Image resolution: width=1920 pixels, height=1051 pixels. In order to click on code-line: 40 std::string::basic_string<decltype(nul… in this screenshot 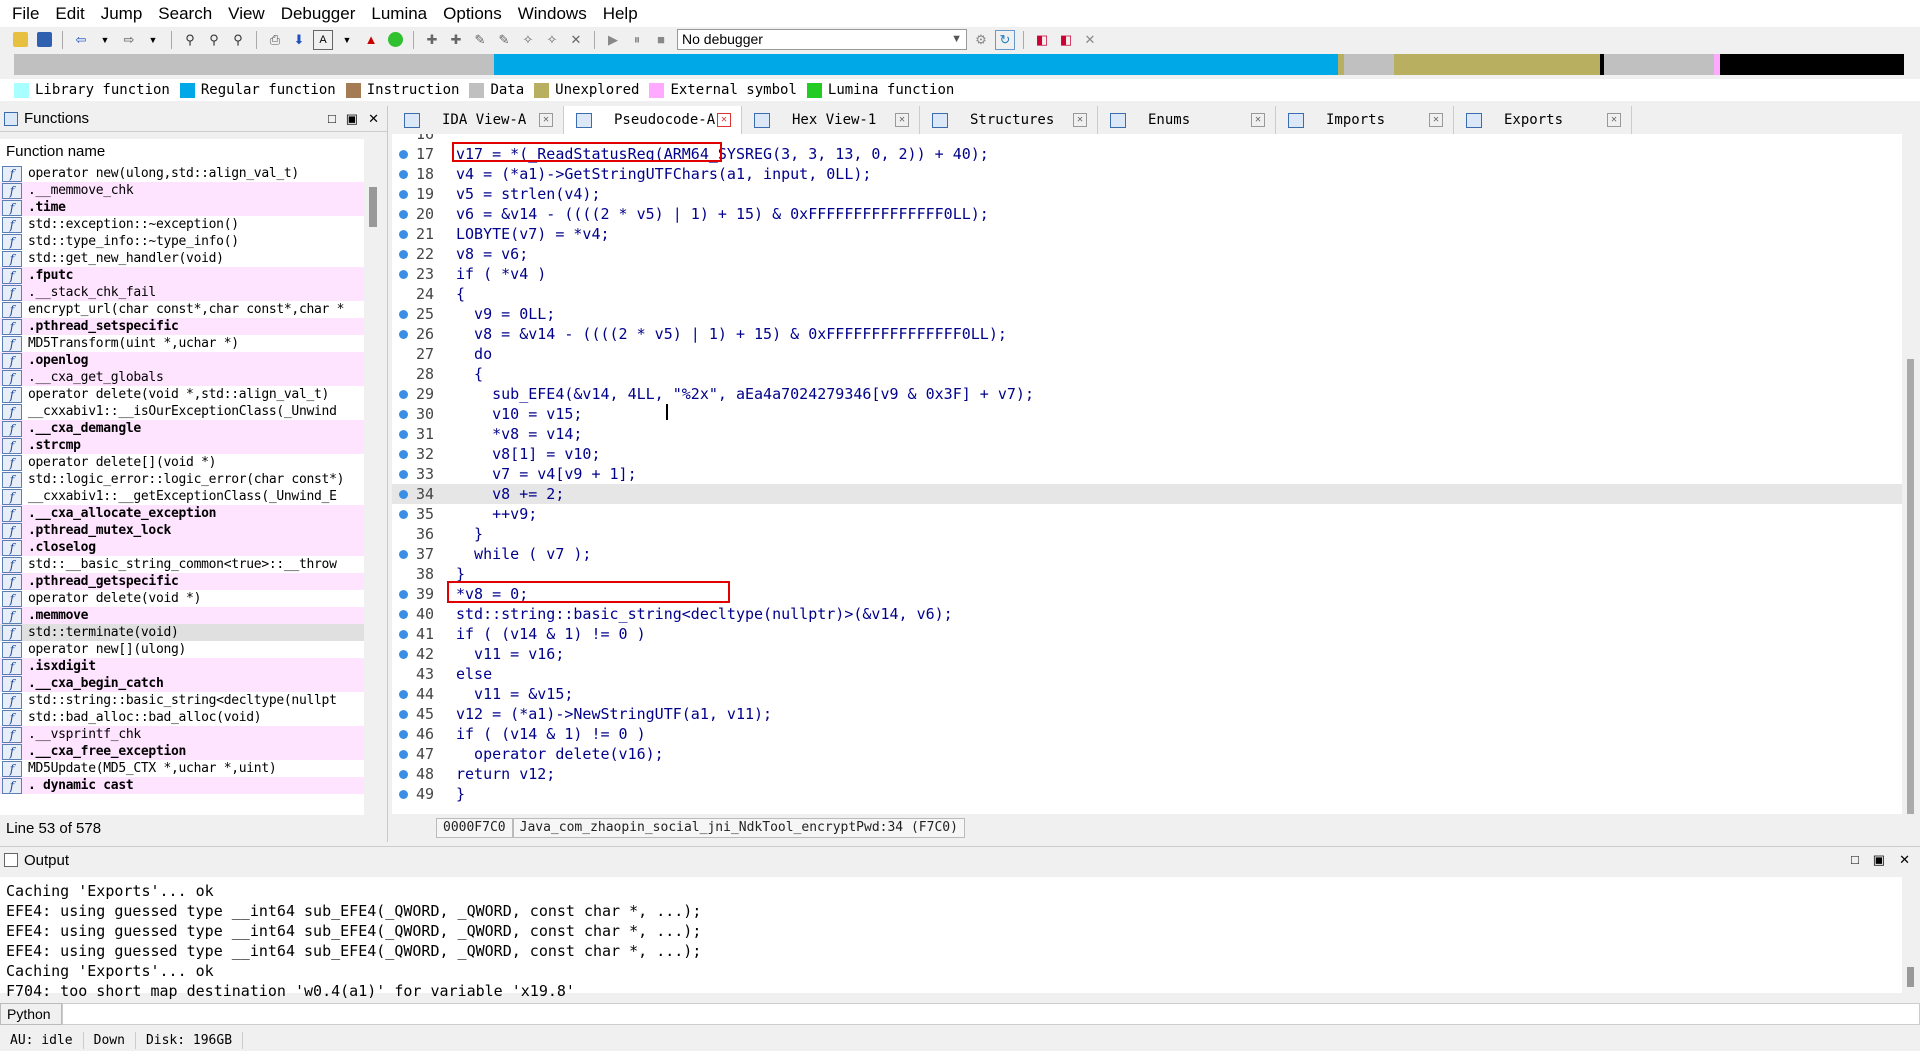, I will do `click(1147, 614)`.